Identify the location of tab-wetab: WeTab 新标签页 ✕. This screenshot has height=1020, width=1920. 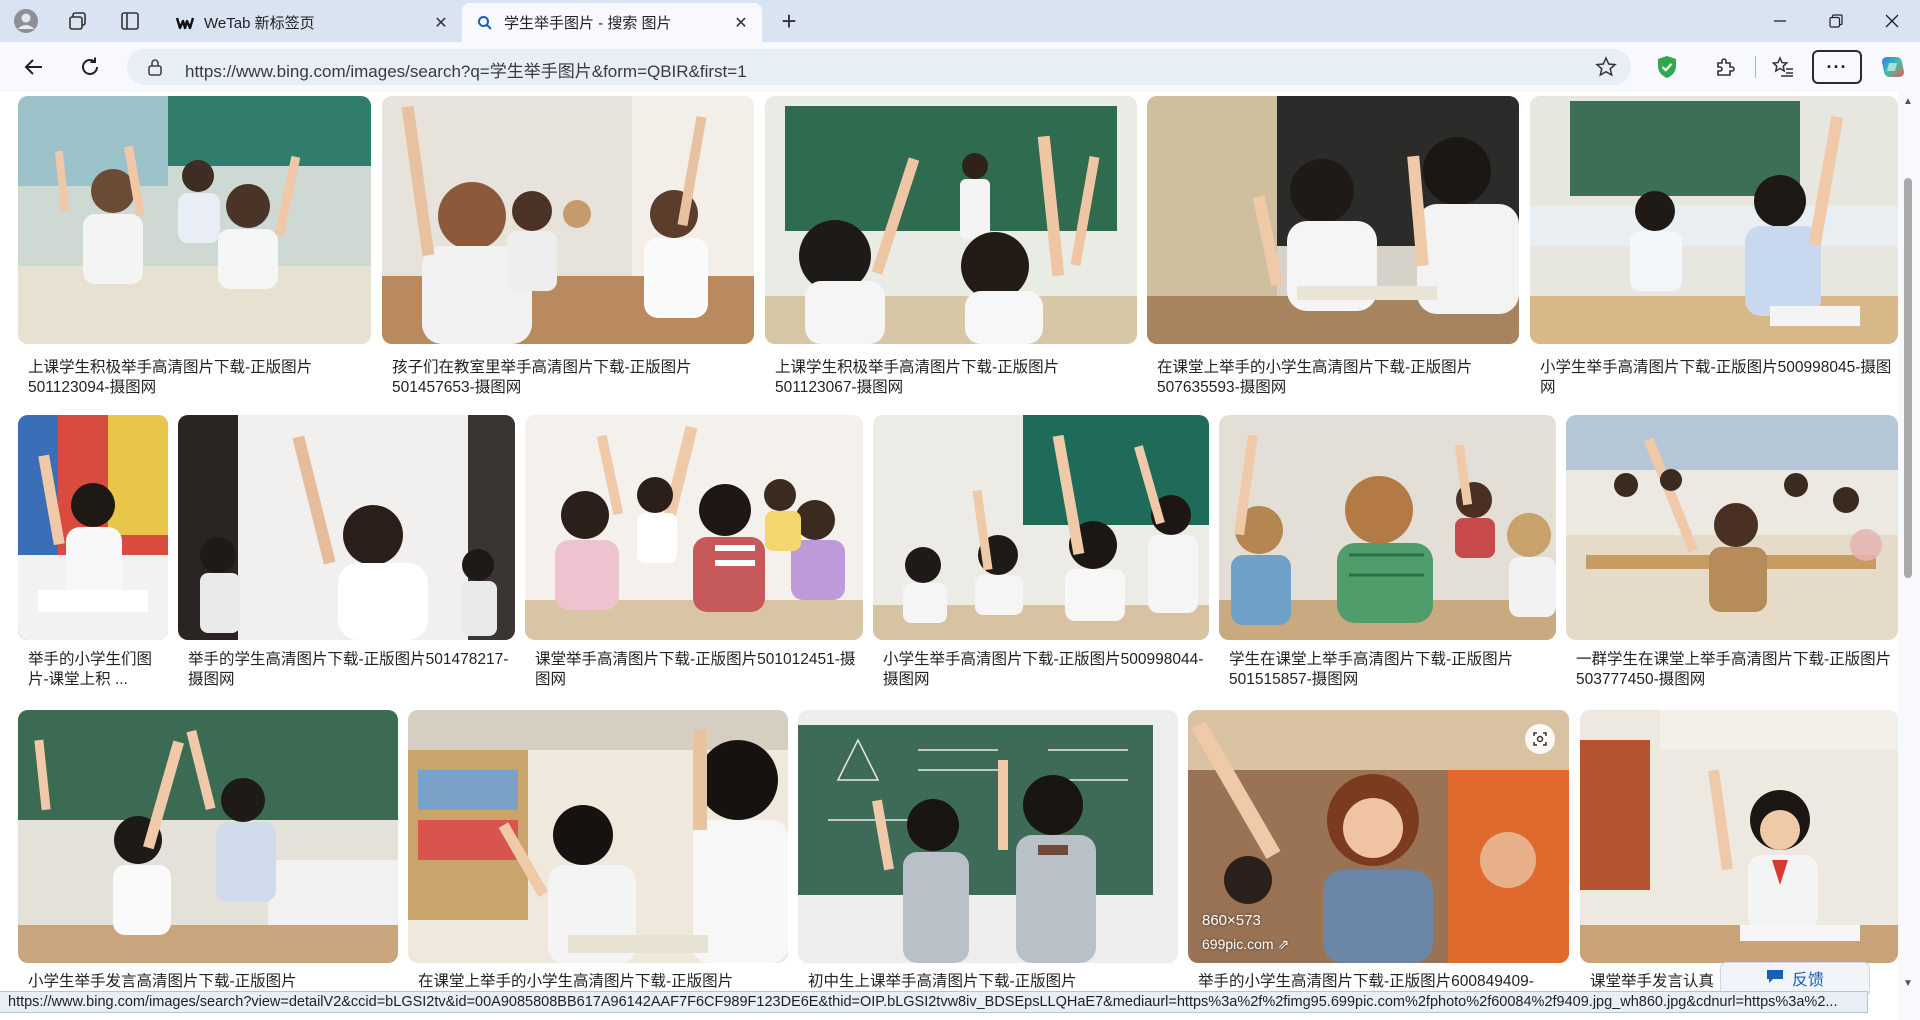
(312, 22).